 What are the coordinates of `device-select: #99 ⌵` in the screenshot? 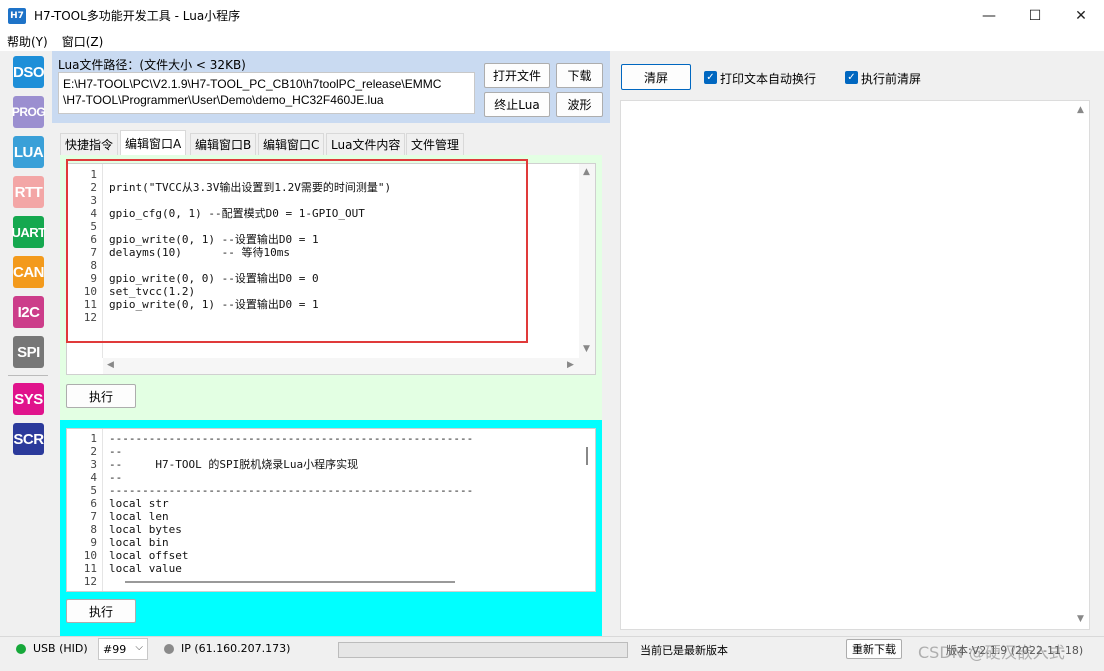 It's located at (123, 649).